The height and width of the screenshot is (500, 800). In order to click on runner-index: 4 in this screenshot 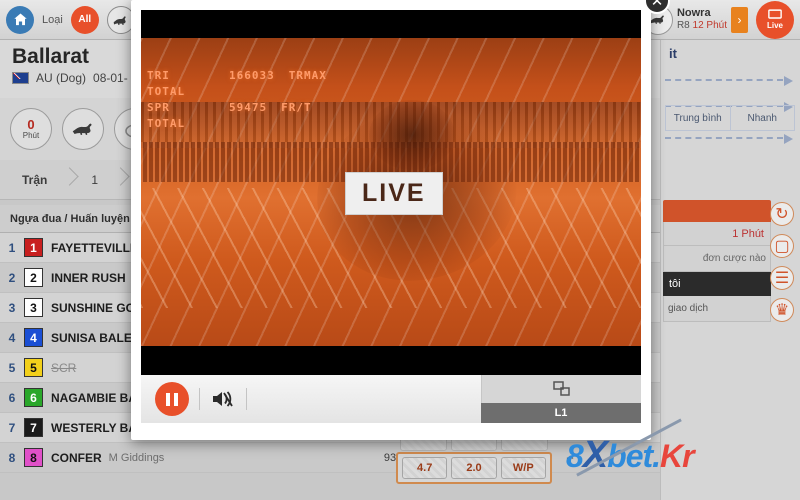, I will do `click(12, 337)`.